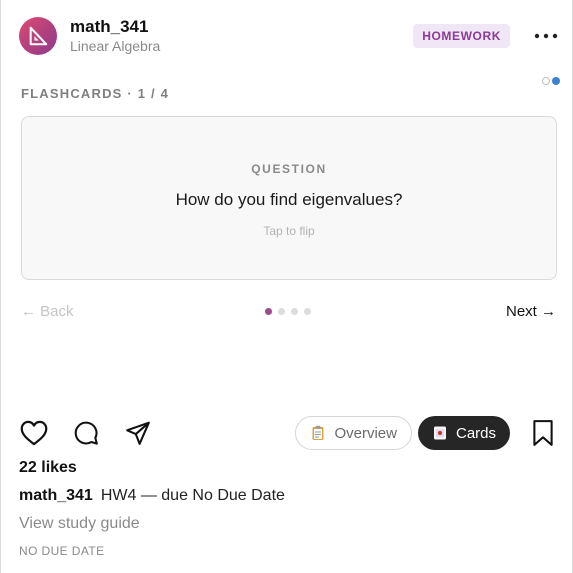 The width and height of the screenshot is (573, 573). Describe the element at coordinates (62, 551) in the screenshot. I see `due-date-label: NO DUE DATE` at that location.